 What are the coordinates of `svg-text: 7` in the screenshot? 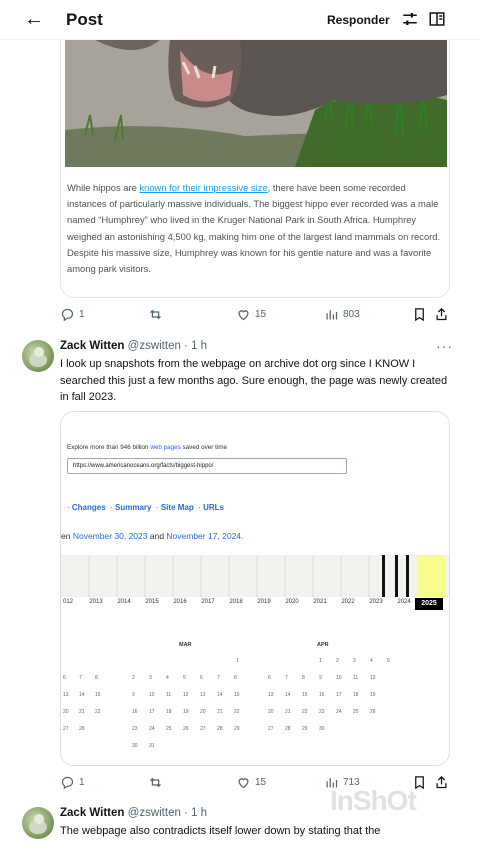 It's located at (218, 678).